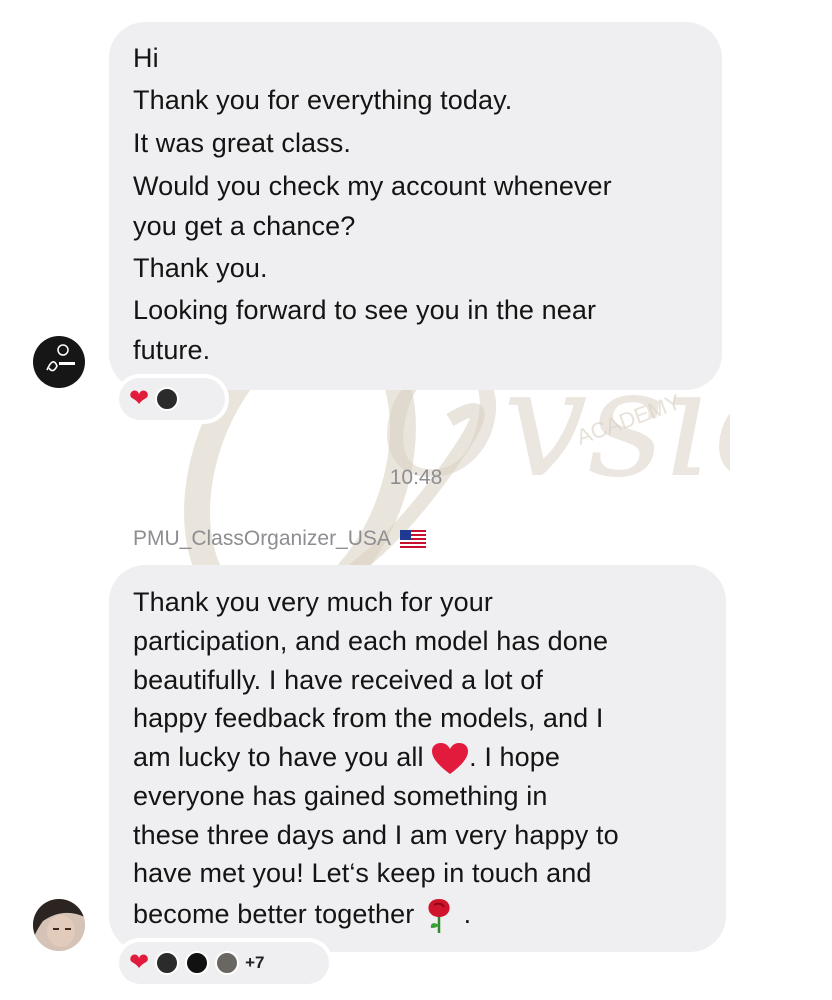 The image size is (832, 1000). Describe the element at coordinates (323, 100) in the screenshot. I see `message-line: Thank you for everything today.` at that location.